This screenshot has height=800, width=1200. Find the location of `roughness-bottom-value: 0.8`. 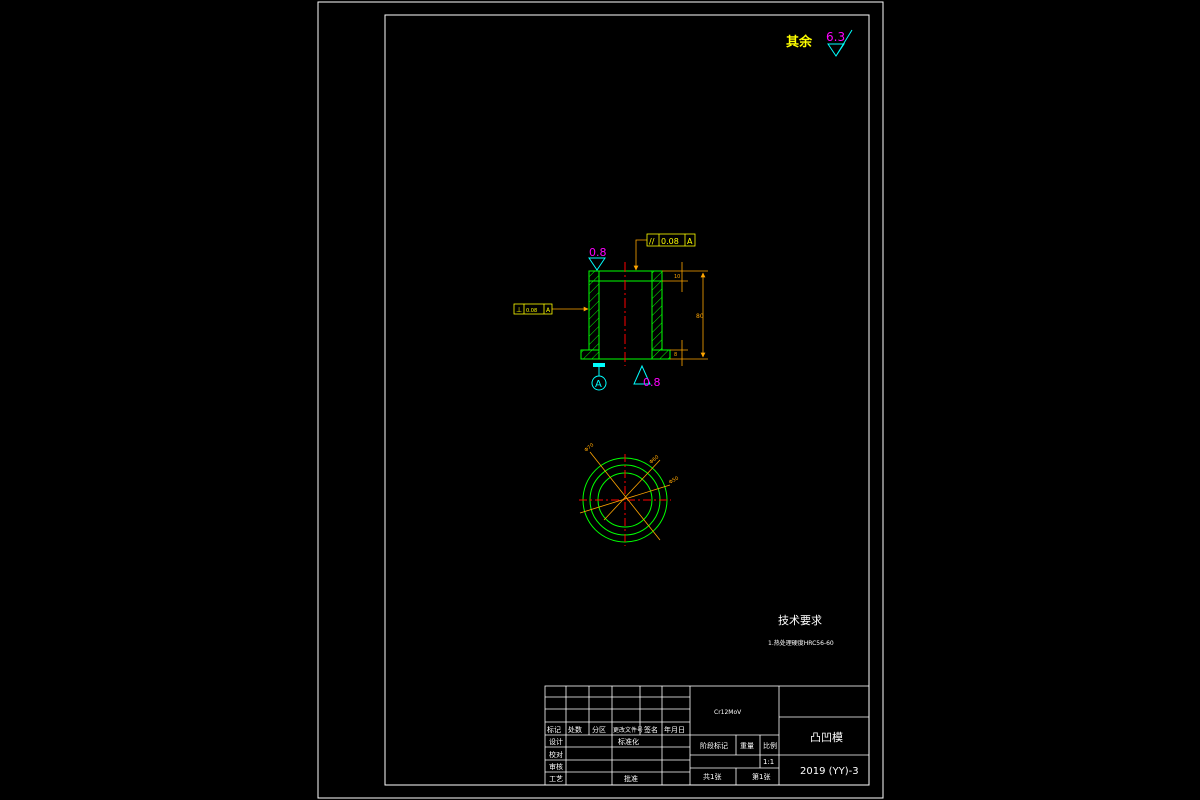

roughness-bottom-value: 0.8 is located at coordinates (652, 382).